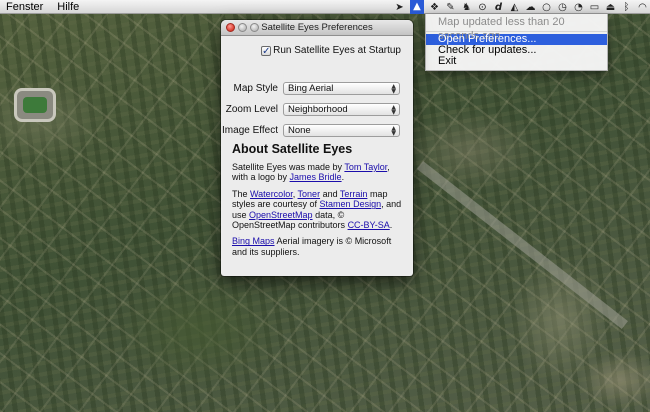 The height and width of the screenshot is (412, 650). I want to click on map-style-label: Map Style, so click(255, 88).